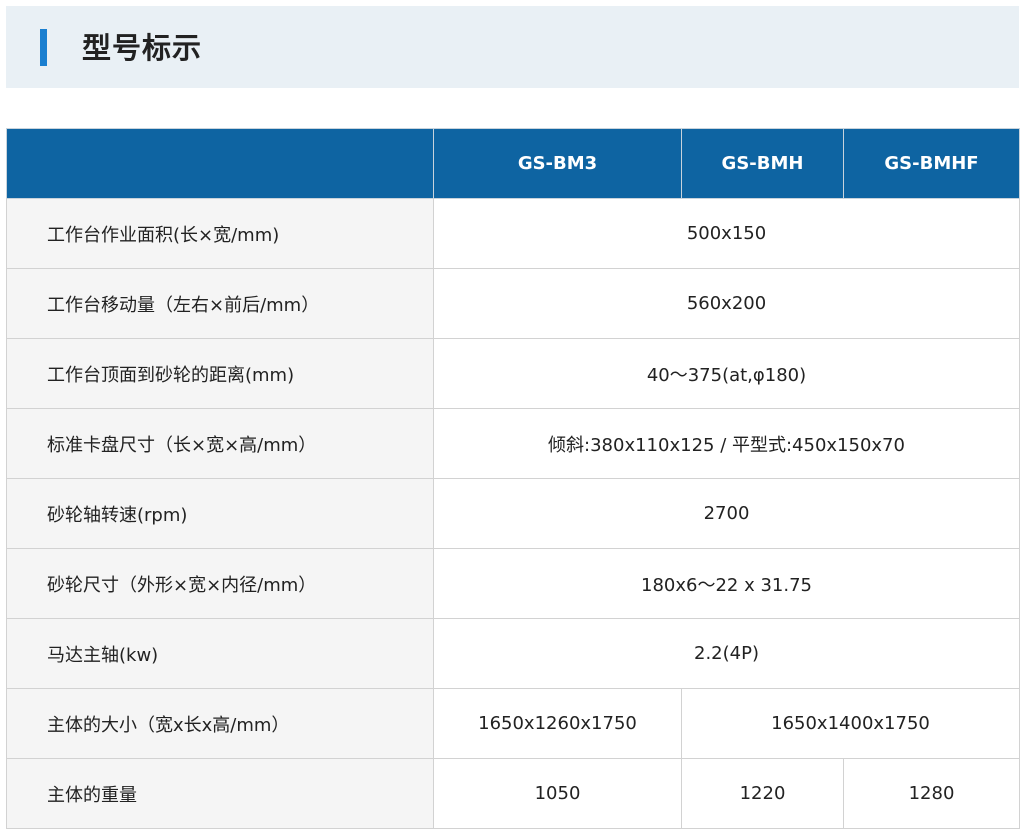 The image size is (1025, 836). I want to click on row-label: 主体的大小（宽x长x高/mm）, so click(220, 723).